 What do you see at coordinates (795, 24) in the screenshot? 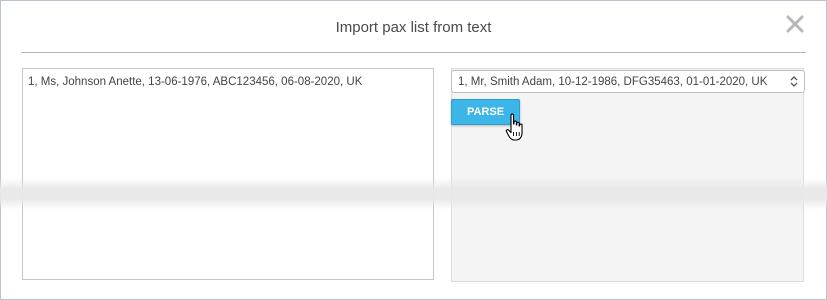
I see `close-icon` at bounding box center [795, 24].